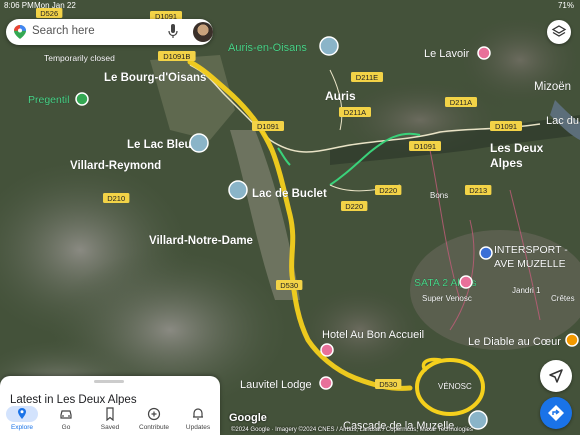 The width and height of the screenshot is (580, 435). I want to click on place-label: Auris, so click(340, 96).